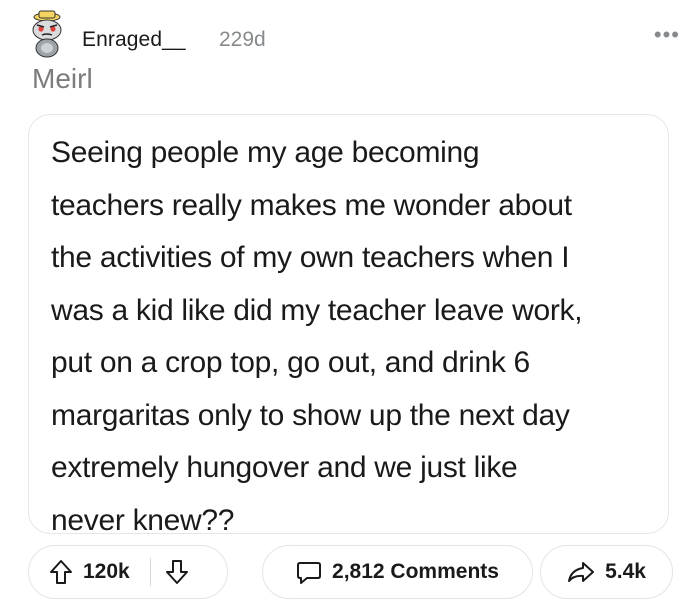 This screenshot has height=602, width=700. I want to click on post-body-line: margaritas only to show up the next day, so click(310, 415).